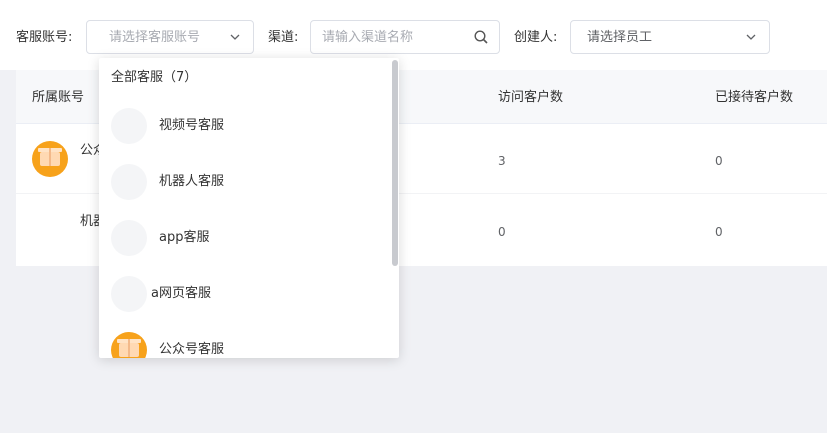  I want to click on creator-select-placeholder: 请选择员工, so click(620, 37).